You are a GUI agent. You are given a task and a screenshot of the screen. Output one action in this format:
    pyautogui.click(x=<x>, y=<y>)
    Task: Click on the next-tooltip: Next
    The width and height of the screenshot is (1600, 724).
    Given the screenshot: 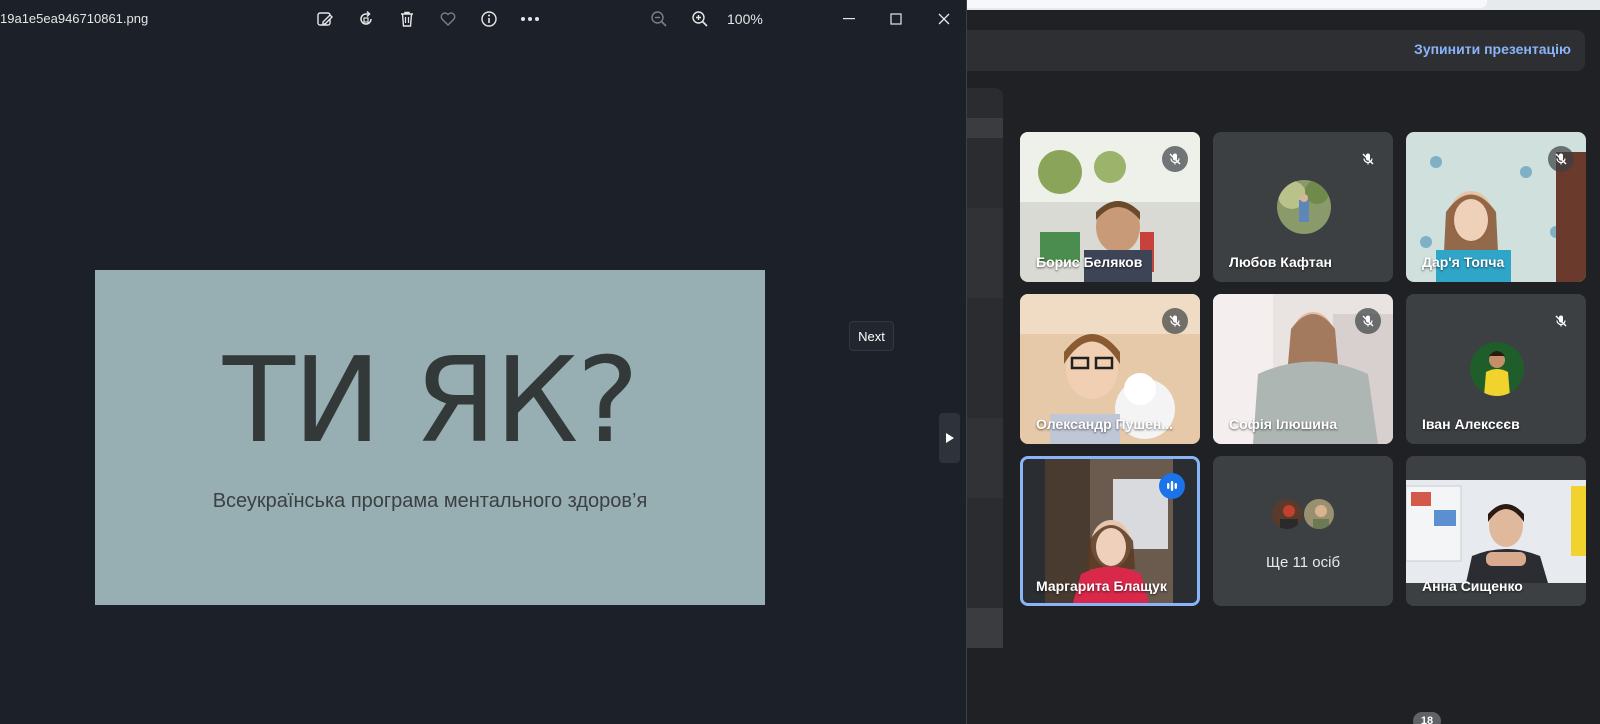 What is the action you would take?
    pyautogui.click(x=871, y=336)
    